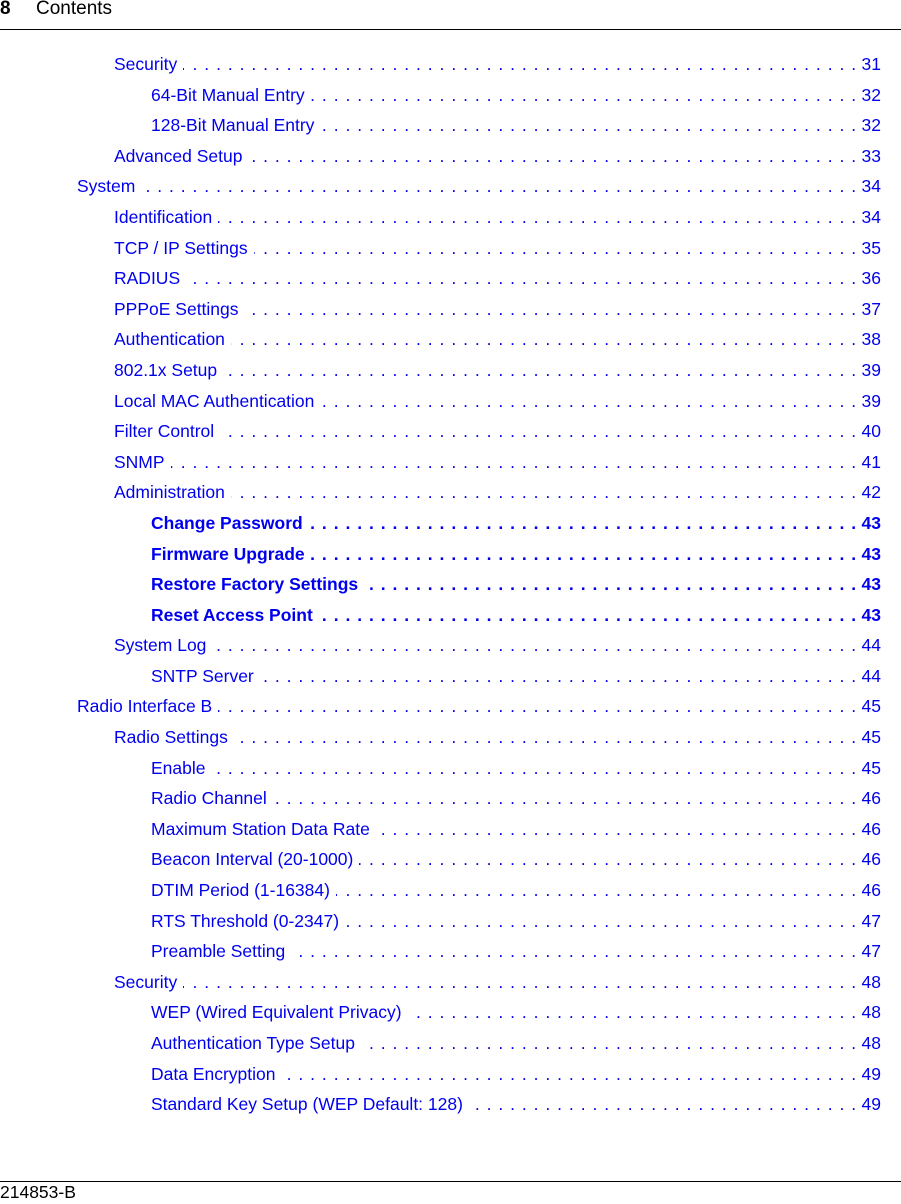 The width and height of the screenshot is (901, 1204). What do you see at coordinates (871, 309) in the screenshot?
I see `toc-entry-page-number: 37` at bounding box center [871, 309].